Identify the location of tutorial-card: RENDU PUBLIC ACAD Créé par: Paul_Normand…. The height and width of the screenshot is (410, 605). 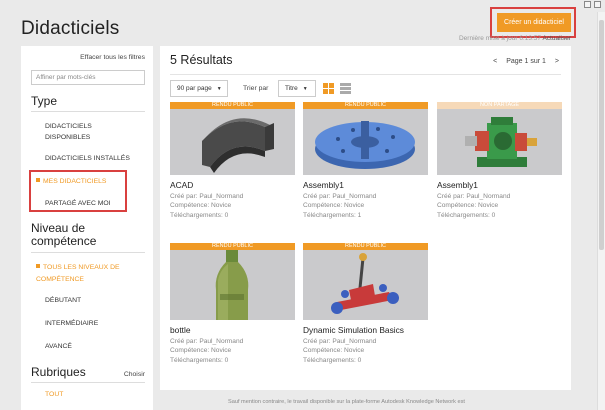
(232, 161).